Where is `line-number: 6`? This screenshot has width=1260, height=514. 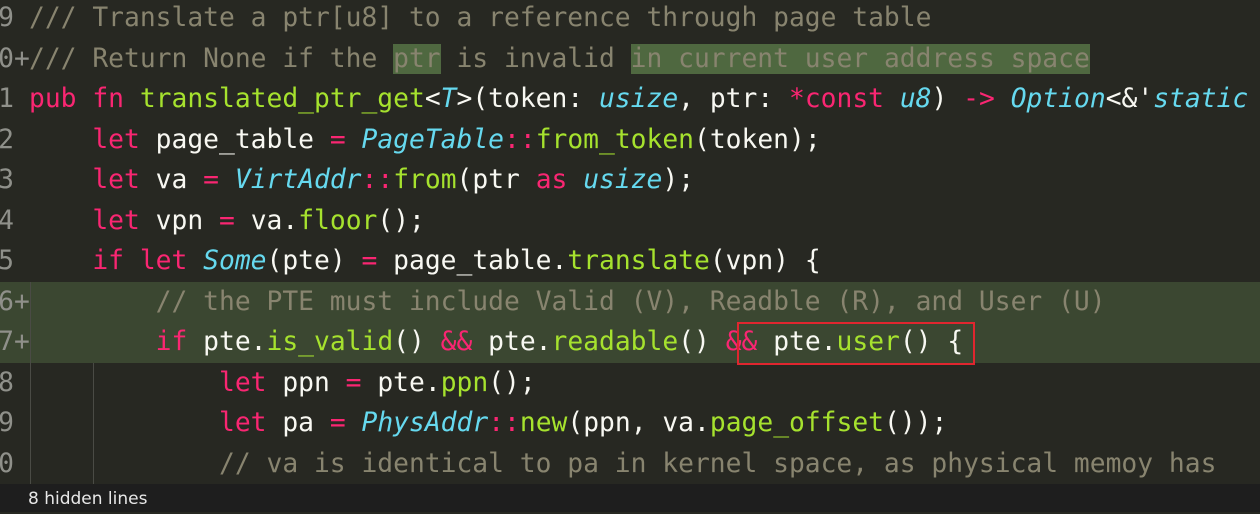
line-number: 6 is located at coordinates (7, 301).